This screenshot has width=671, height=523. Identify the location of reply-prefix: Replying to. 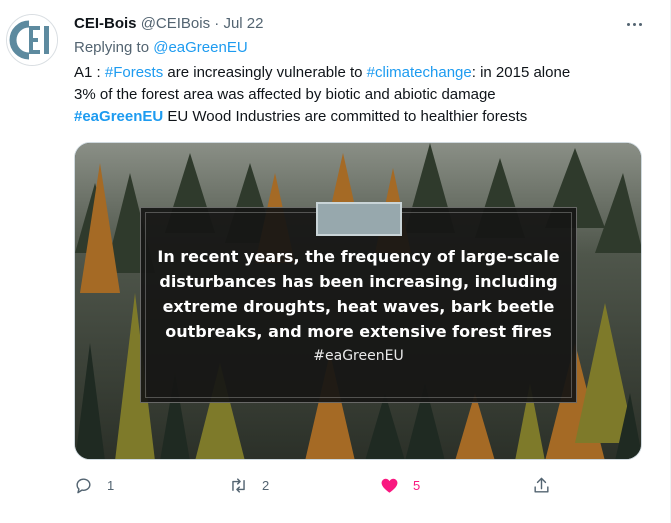
(112, 47).